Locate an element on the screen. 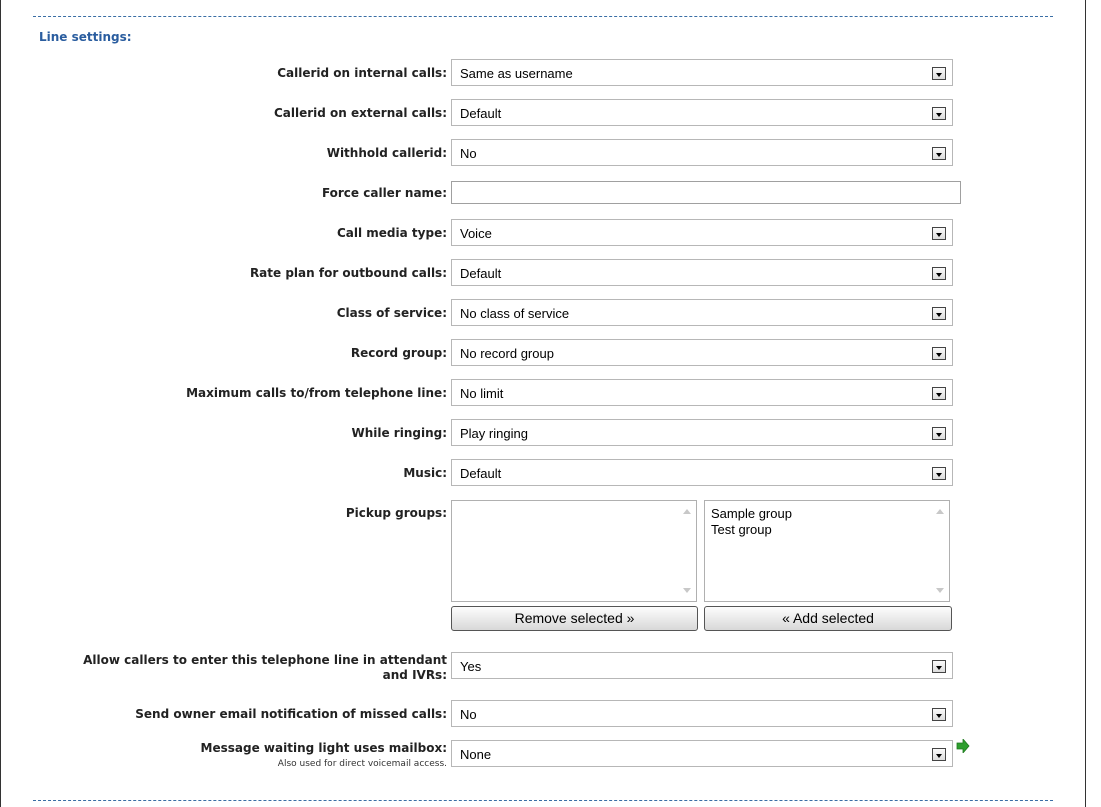 Image resolution: width=1101 pixels, height=807 pixels. frame-left-border is located at coordinates (0, 403).